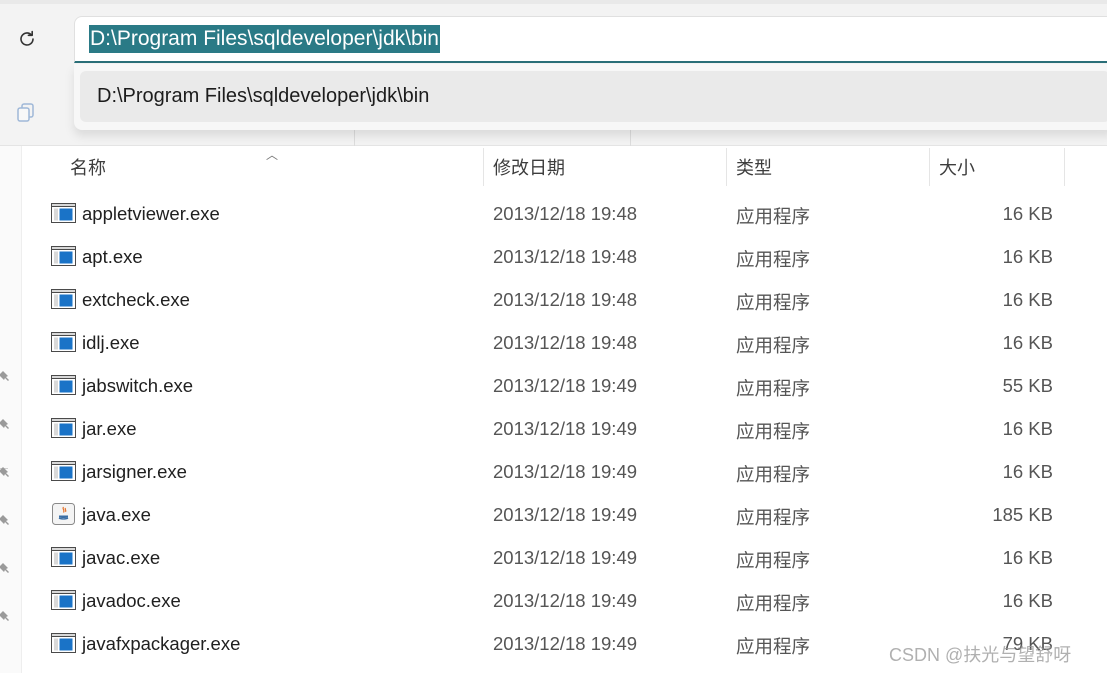 The image size is (1107, 673). Describe the element at coordinates (131, 600) in the screenshot. I see `file-name: javadoc.exe` at that location.